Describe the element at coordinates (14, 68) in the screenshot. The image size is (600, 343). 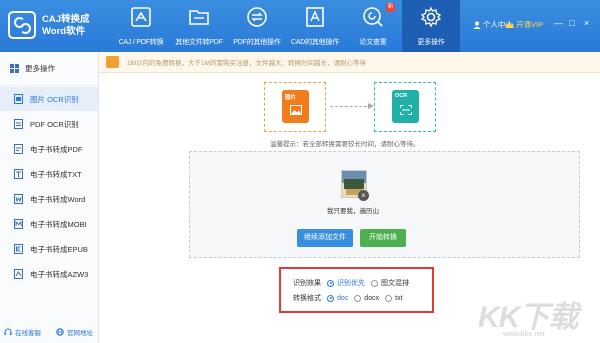
I see `grid-icon` at that location.